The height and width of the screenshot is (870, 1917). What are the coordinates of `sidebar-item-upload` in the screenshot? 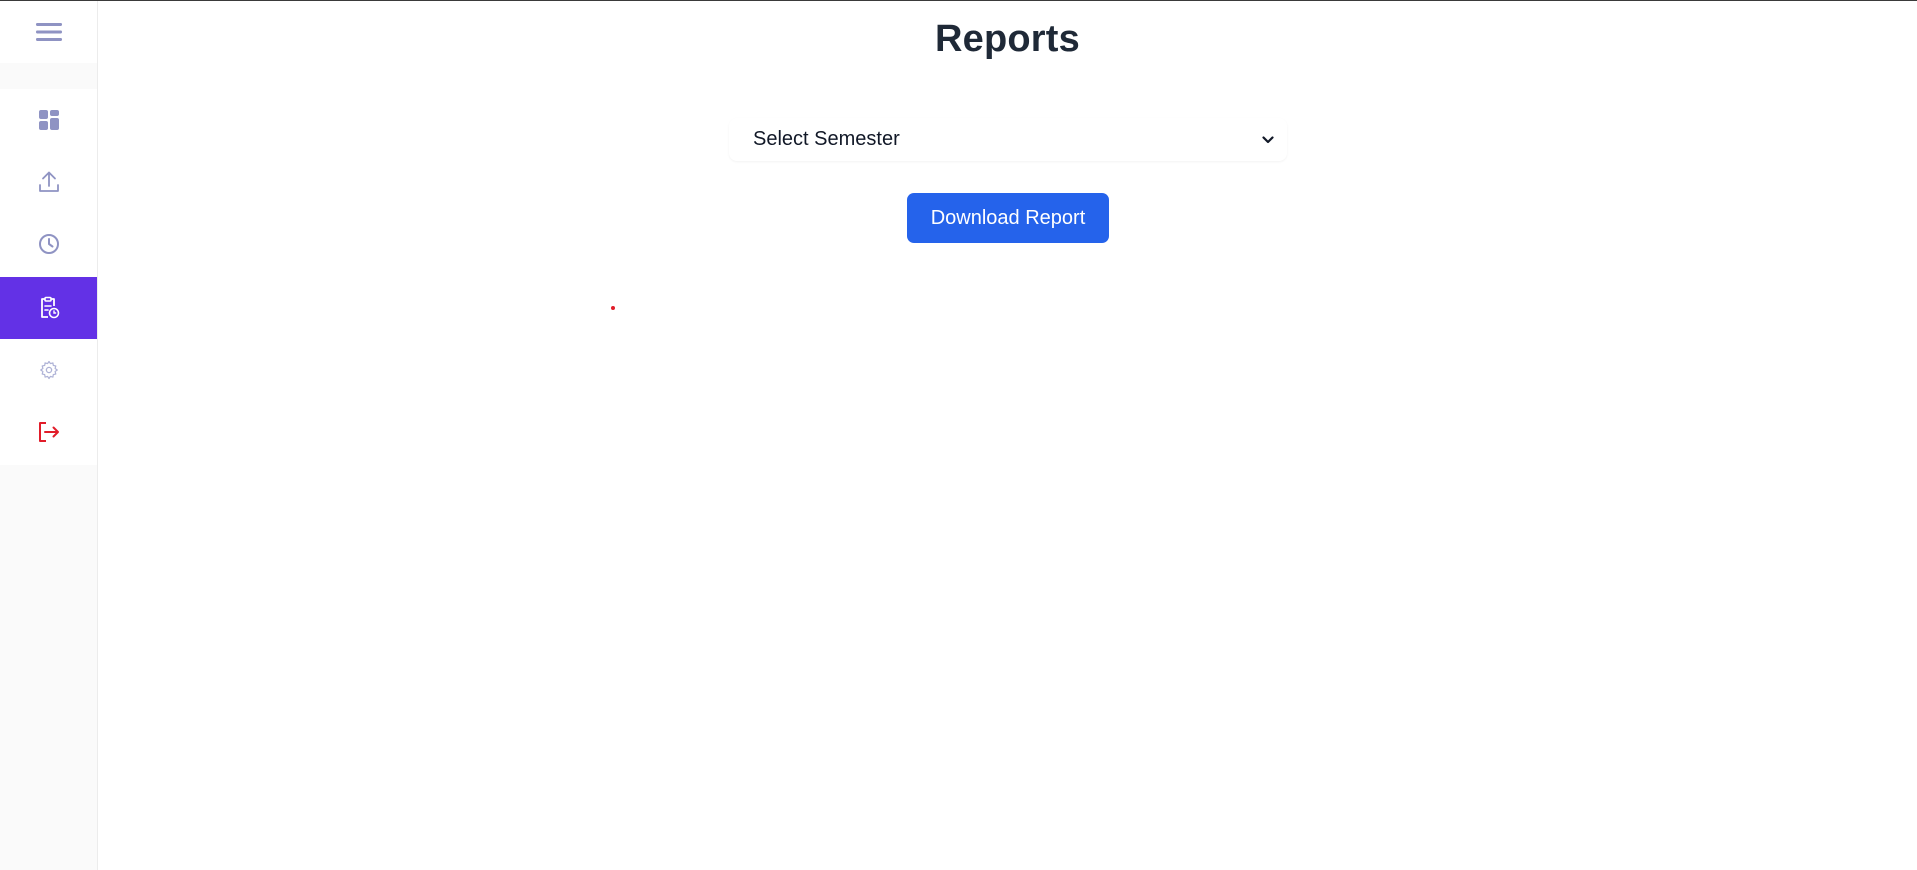 It's located at (48, 182).